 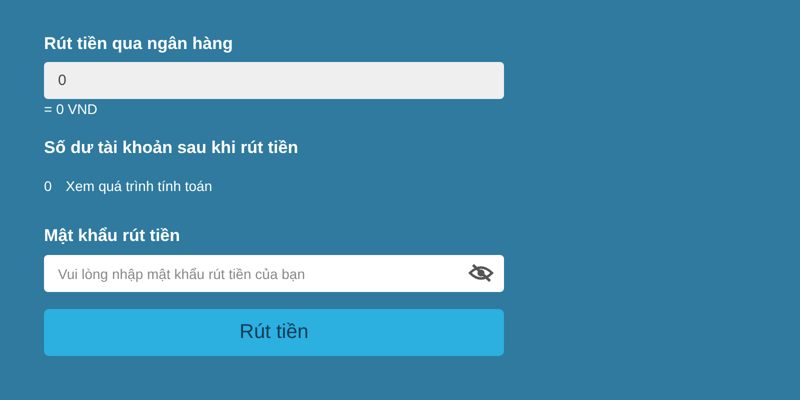 What do you see at coordinates (139, 186) in the screenshot?
I see `calculation-link: Xem quá trình tính toán` at bounding box center [139, 186].